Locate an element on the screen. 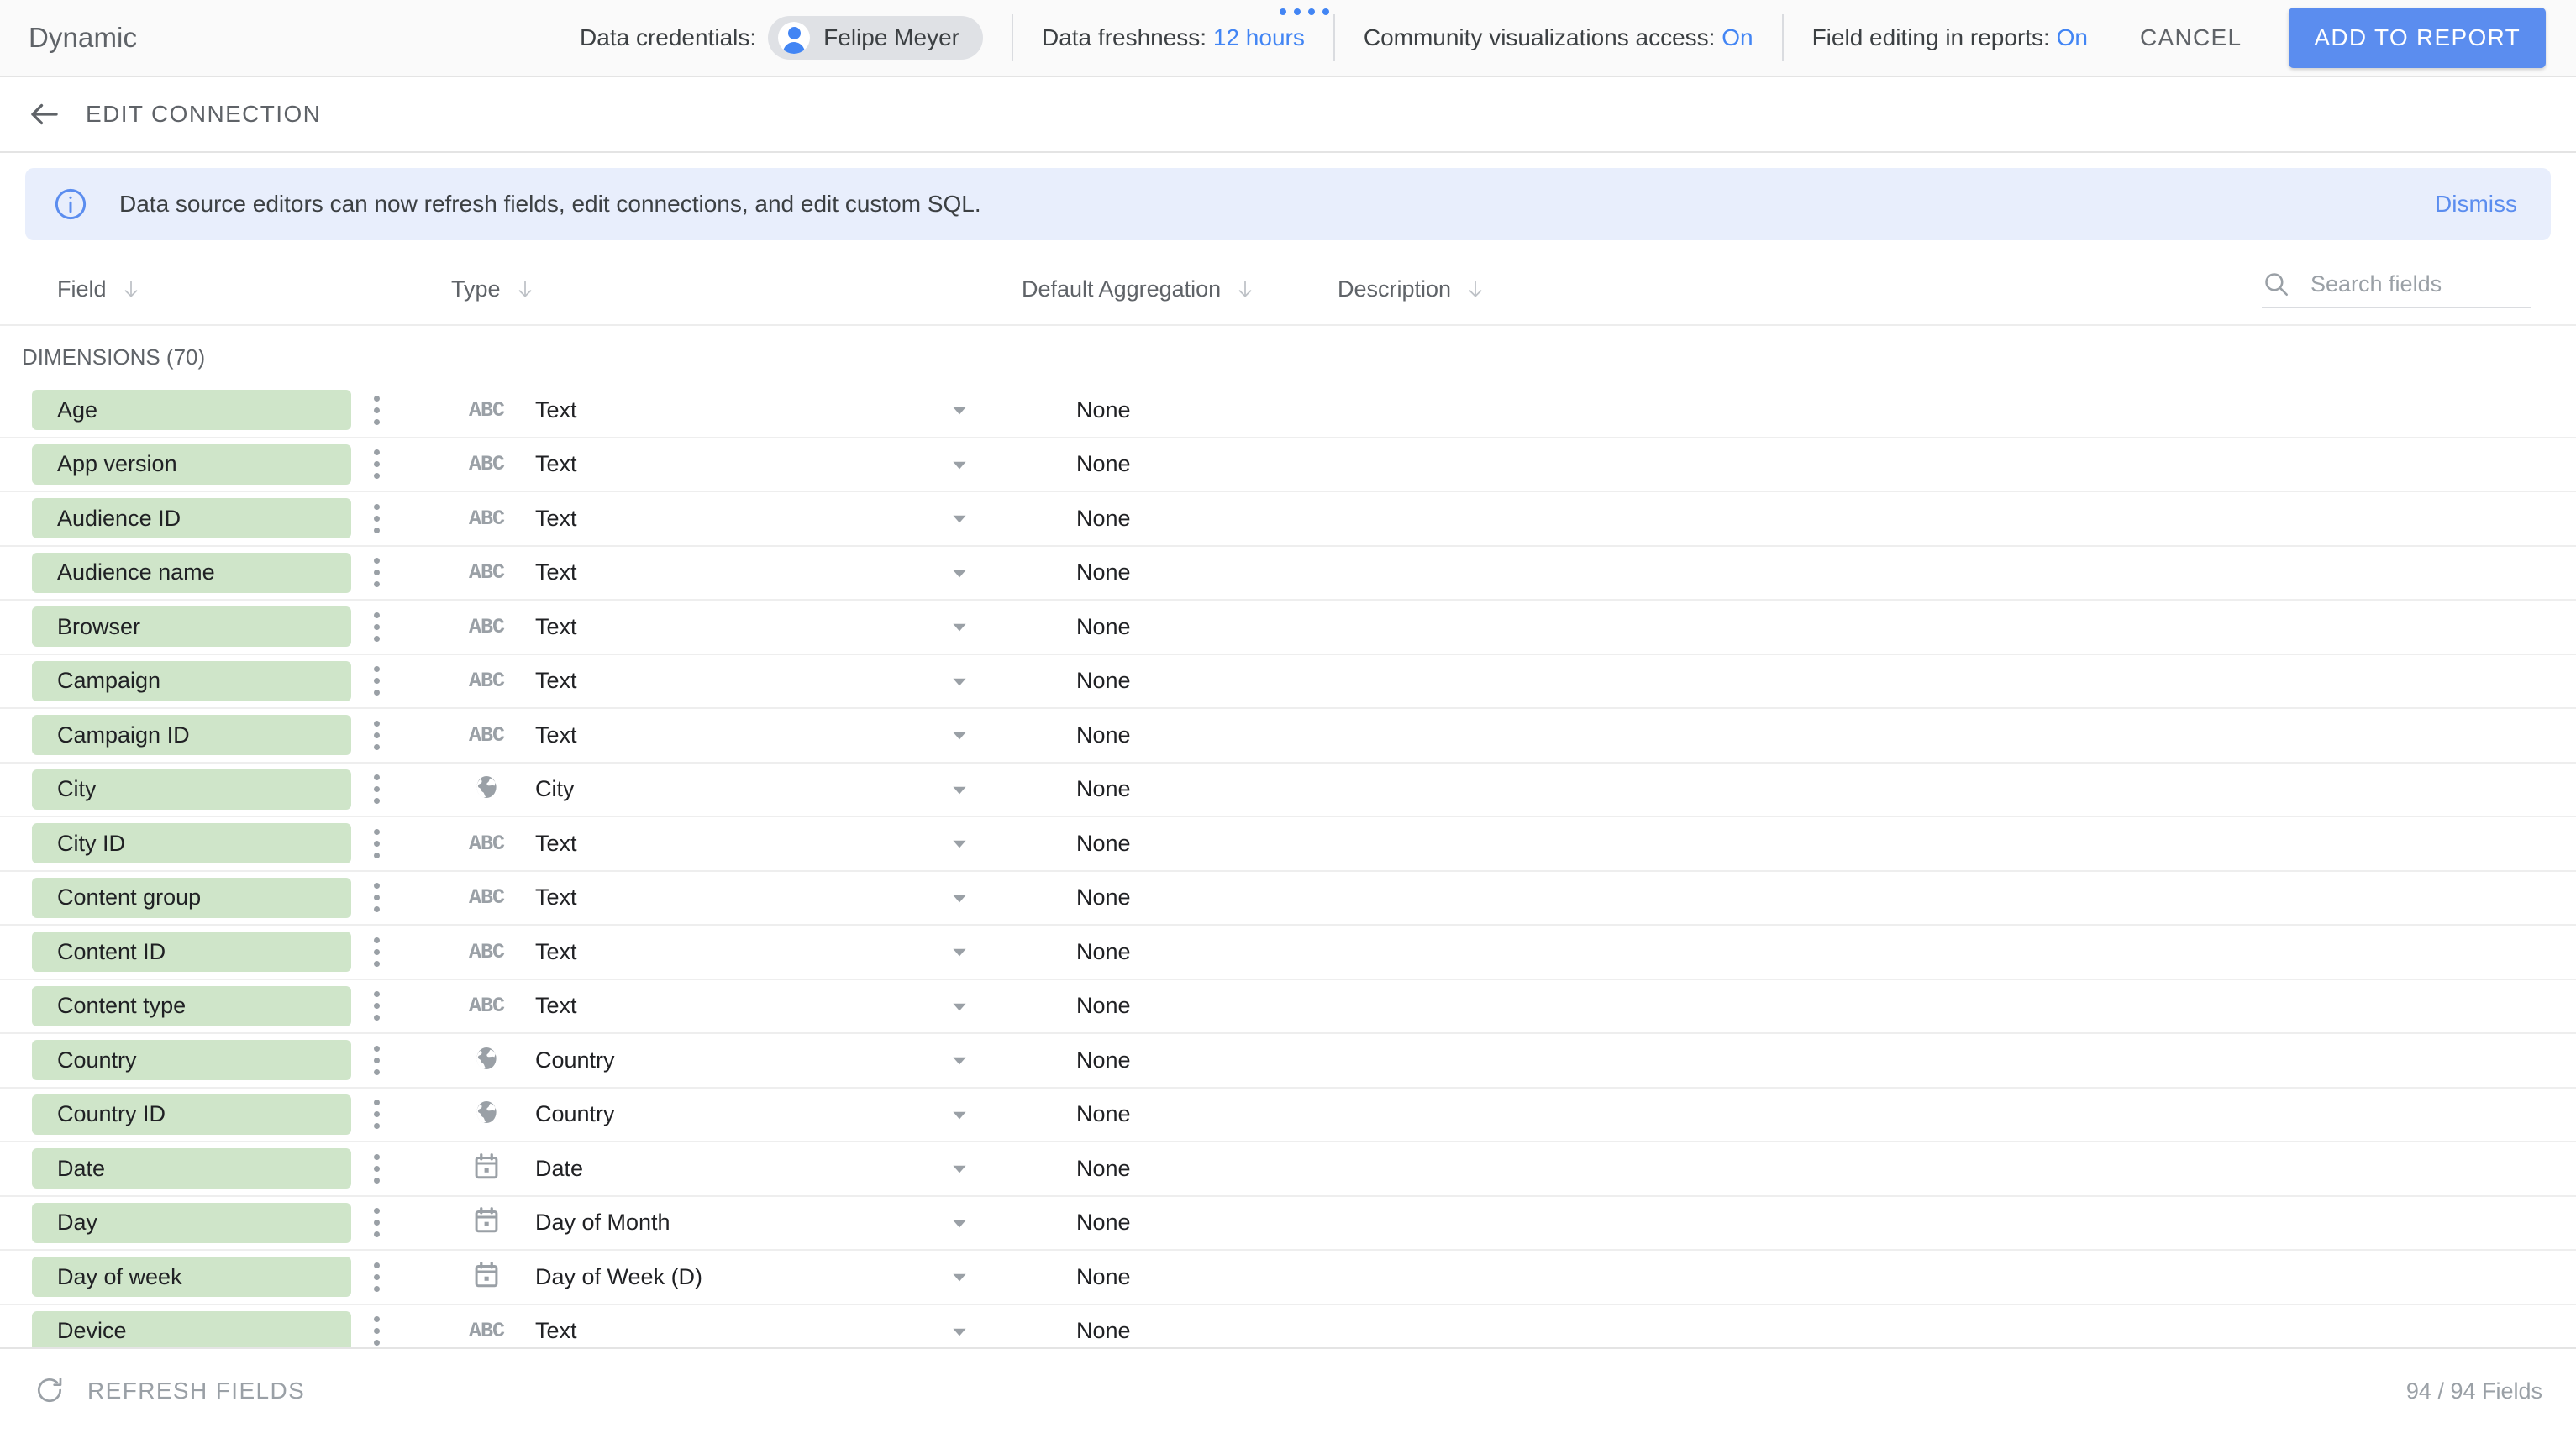  table-row: Content group ABC Text None is located at coordinates (1288, 899).